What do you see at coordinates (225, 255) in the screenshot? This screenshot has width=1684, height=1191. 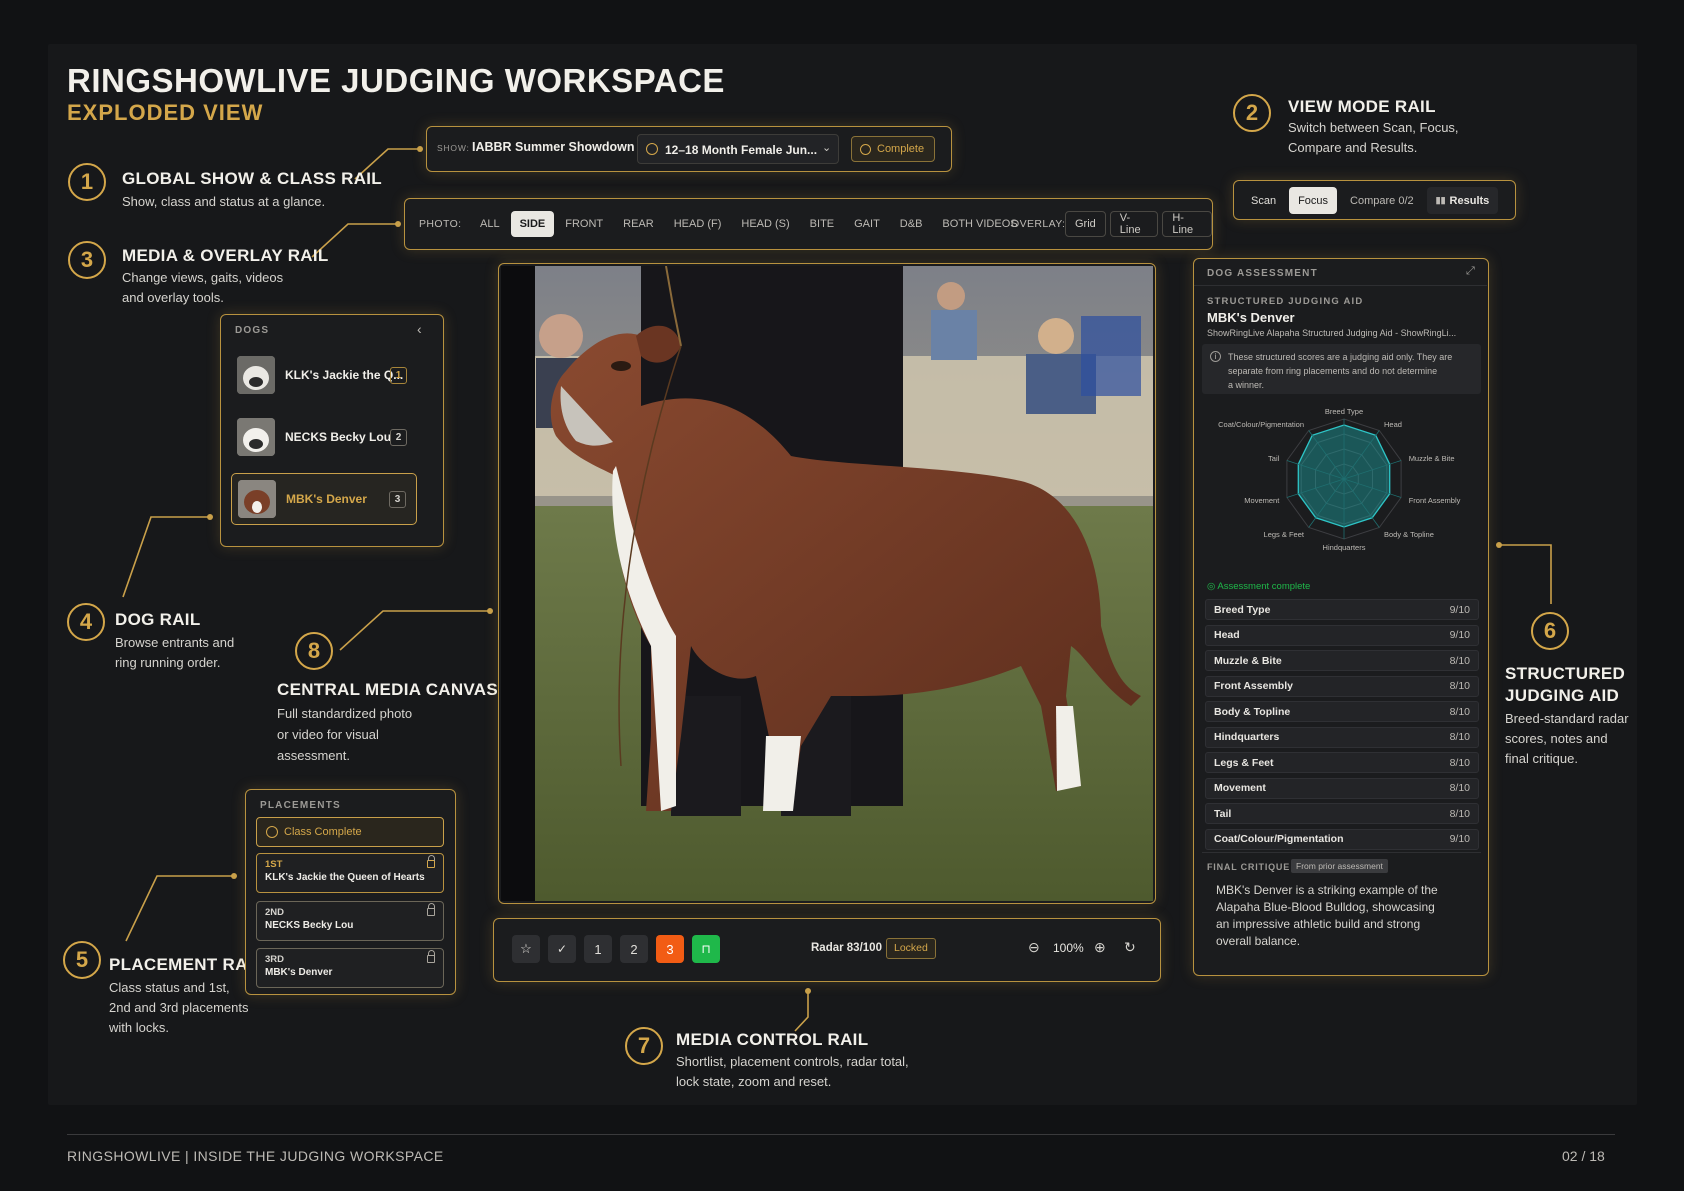 I see `callout-3-title: MEDIA & OVERLAY RAIL` at bounding box center [225, 255].